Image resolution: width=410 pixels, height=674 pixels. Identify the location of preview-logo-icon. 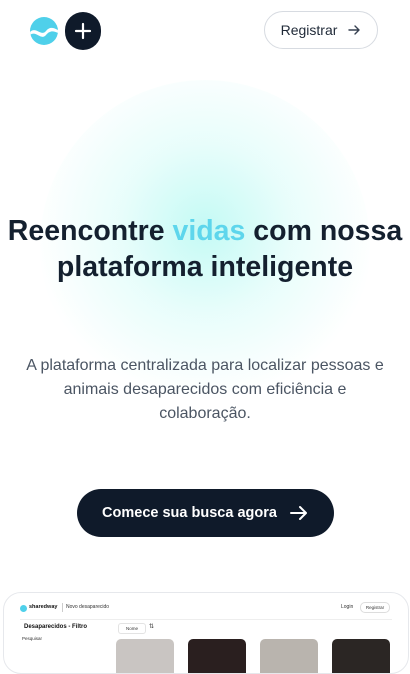
(23, 608).